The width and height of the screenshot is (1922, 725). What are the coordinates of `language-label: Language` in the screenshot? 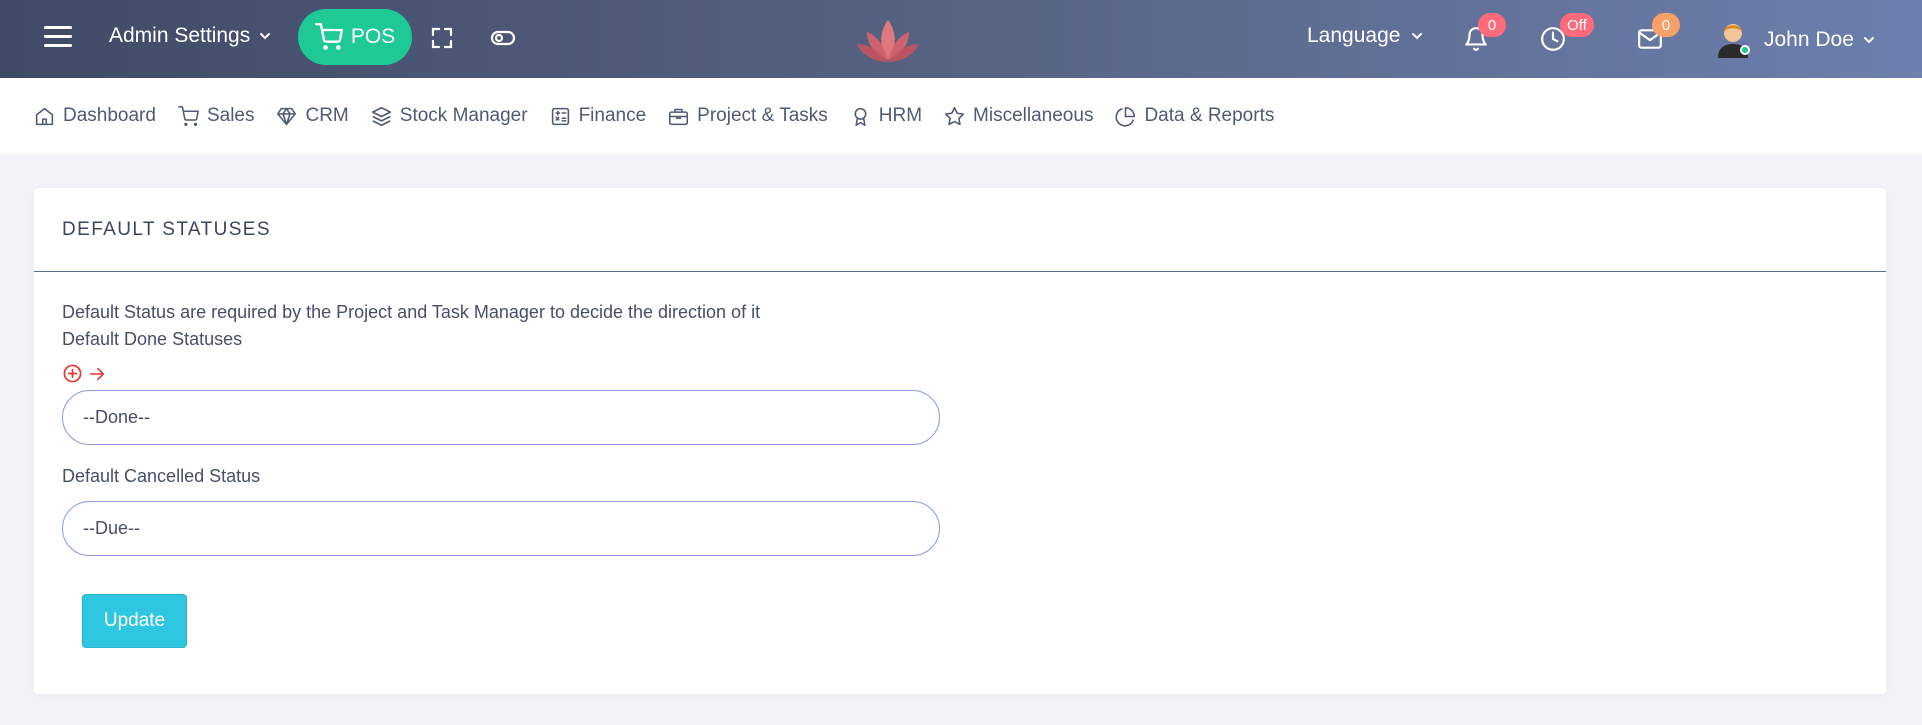 It's located at (1354, 35).